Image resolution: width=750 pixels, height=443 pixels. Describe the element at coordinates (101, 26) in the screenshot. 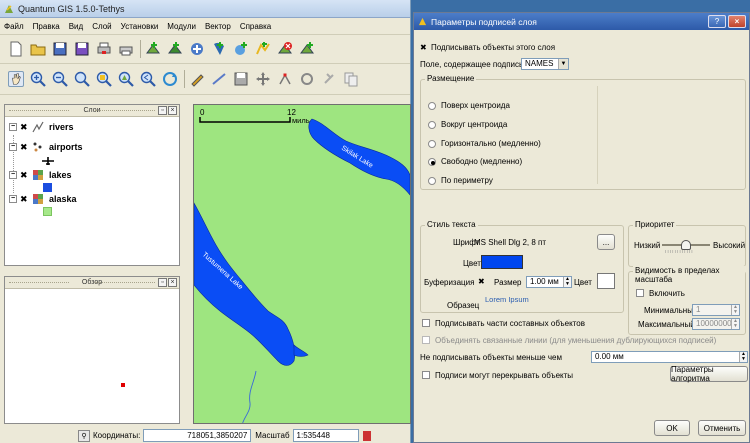

I see `menu-layer: Слой` at that location.